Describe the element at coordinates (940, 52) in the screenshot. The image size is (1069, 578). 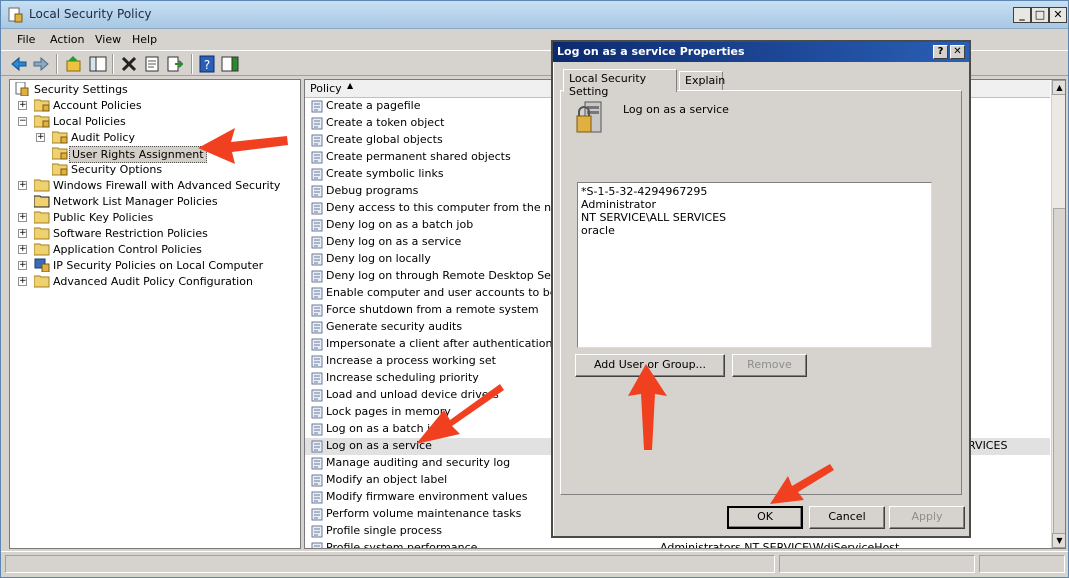
I see `dialog-help-button: ?` at that location.